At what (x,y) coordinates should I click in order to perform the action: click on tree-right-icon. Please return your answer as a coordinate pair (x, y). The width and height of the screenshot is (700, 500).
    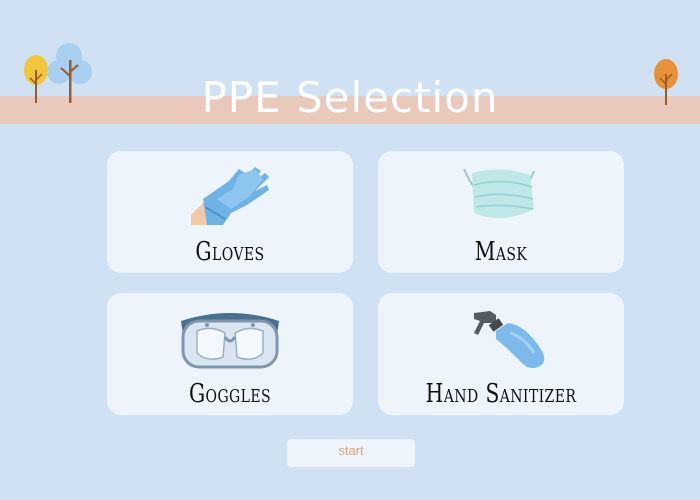
    Looking at the image, I should click on (666, 82).